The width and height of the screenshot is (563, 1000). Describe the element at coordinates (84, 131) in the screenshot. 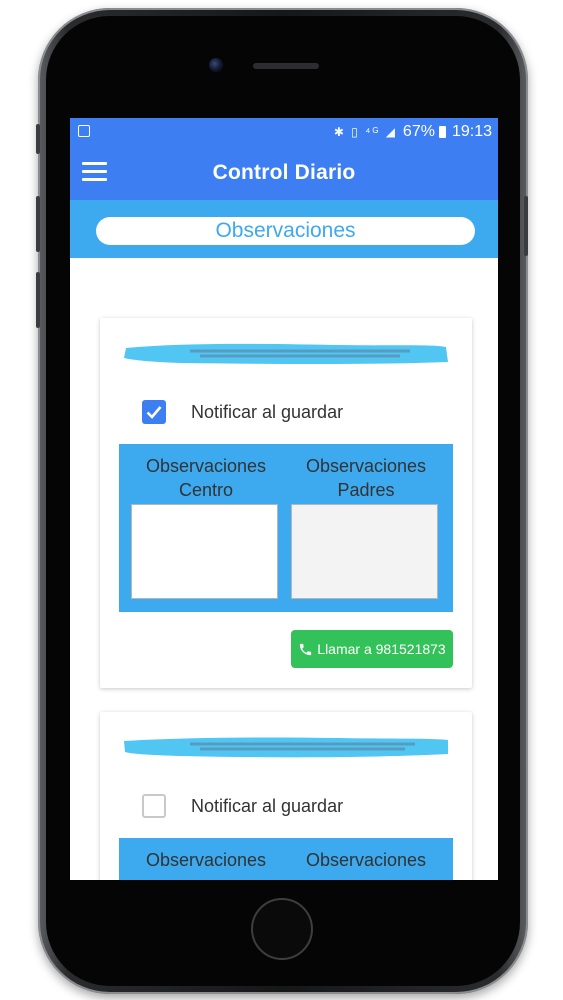

I see `image-icon` at that location.